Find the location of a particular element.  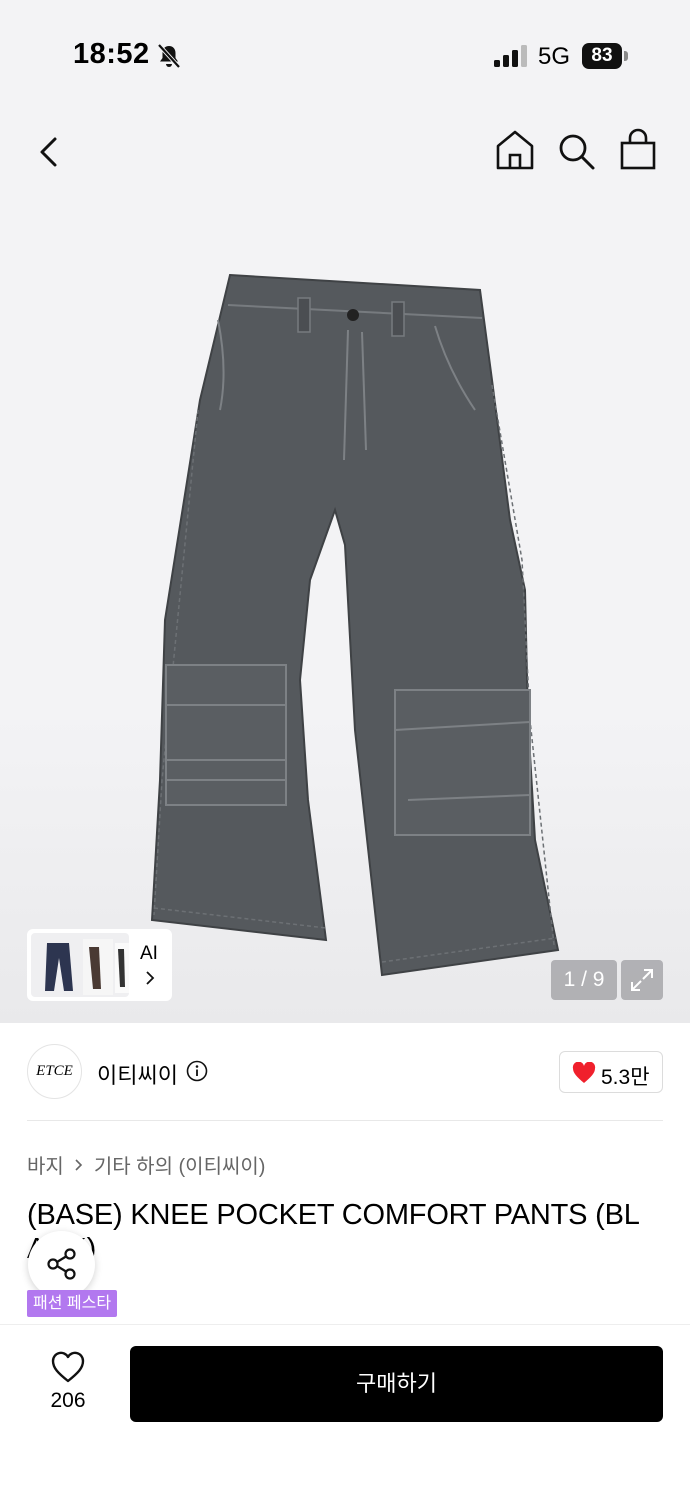

bell-muted-icon is located at coordinates (169, 56).